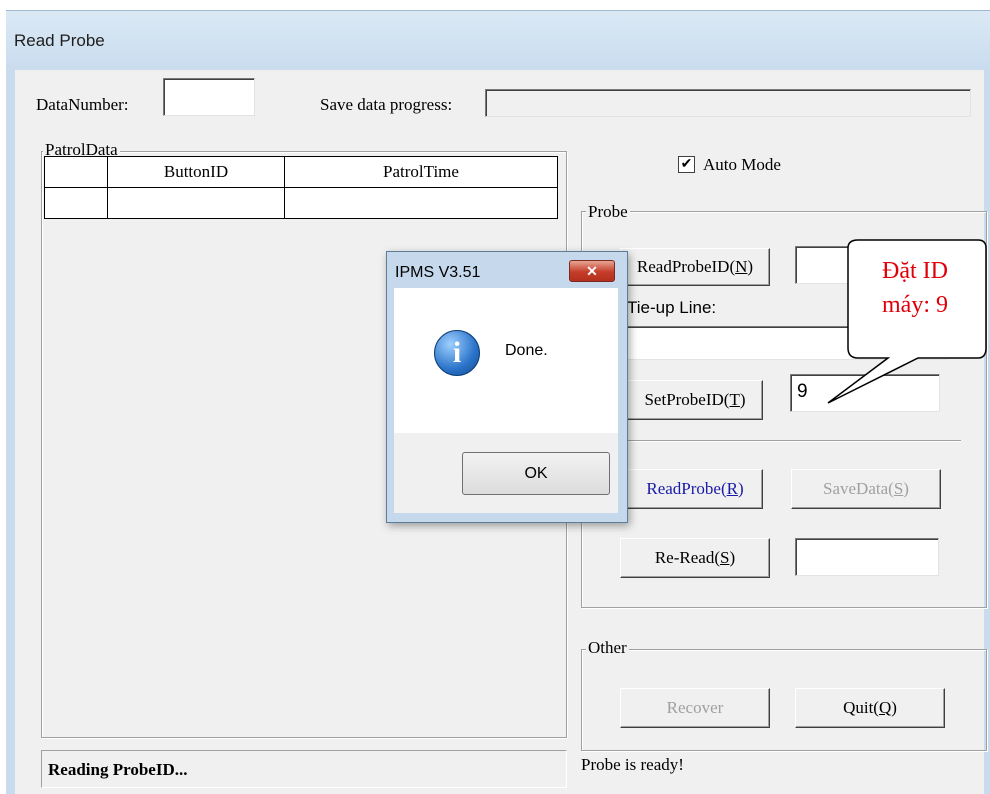 This screenshot has width=990, height=794. Describe the element at coordinates (632, 764) in the screenshot. I see `status-text-right: Probe is ready!` at that location.